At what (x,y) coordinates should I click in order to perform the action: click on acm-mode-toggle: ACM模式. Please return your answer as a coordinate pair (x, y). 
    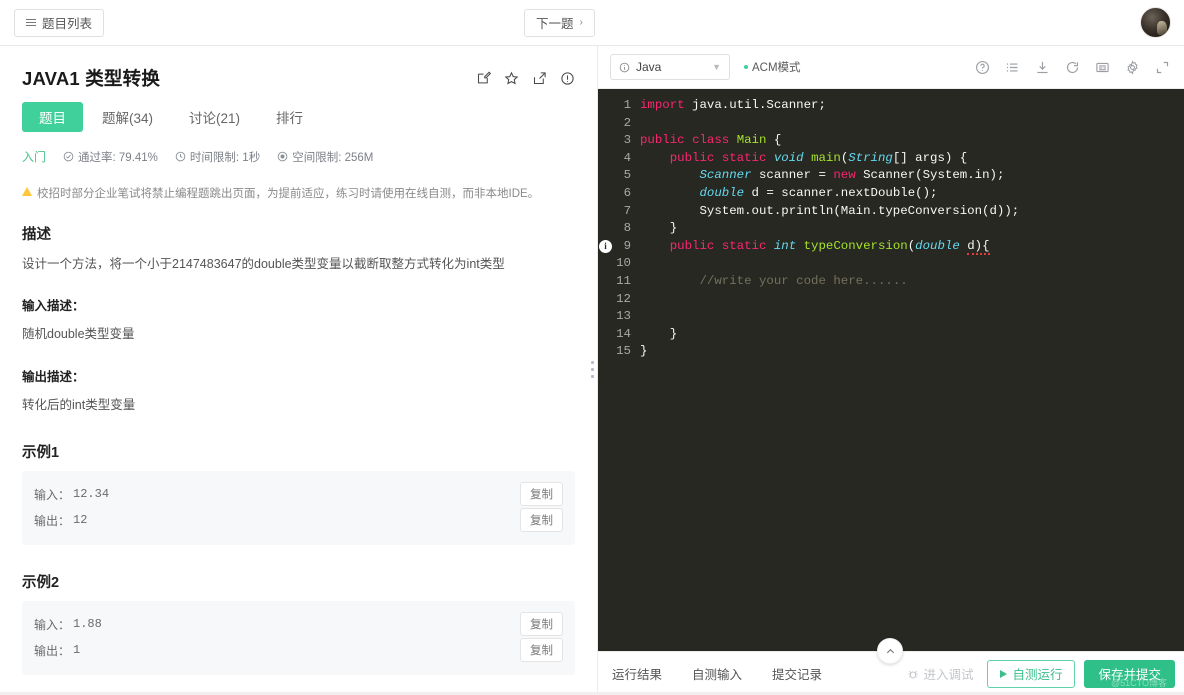
    Looking at the image, I should click on (772, 67).